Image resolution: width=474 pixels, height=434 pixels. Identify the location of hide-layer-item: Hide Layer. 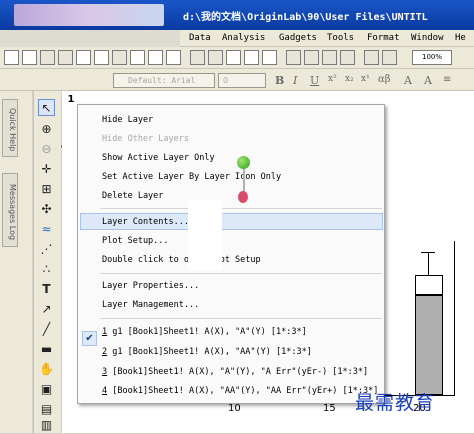
(127, 120).